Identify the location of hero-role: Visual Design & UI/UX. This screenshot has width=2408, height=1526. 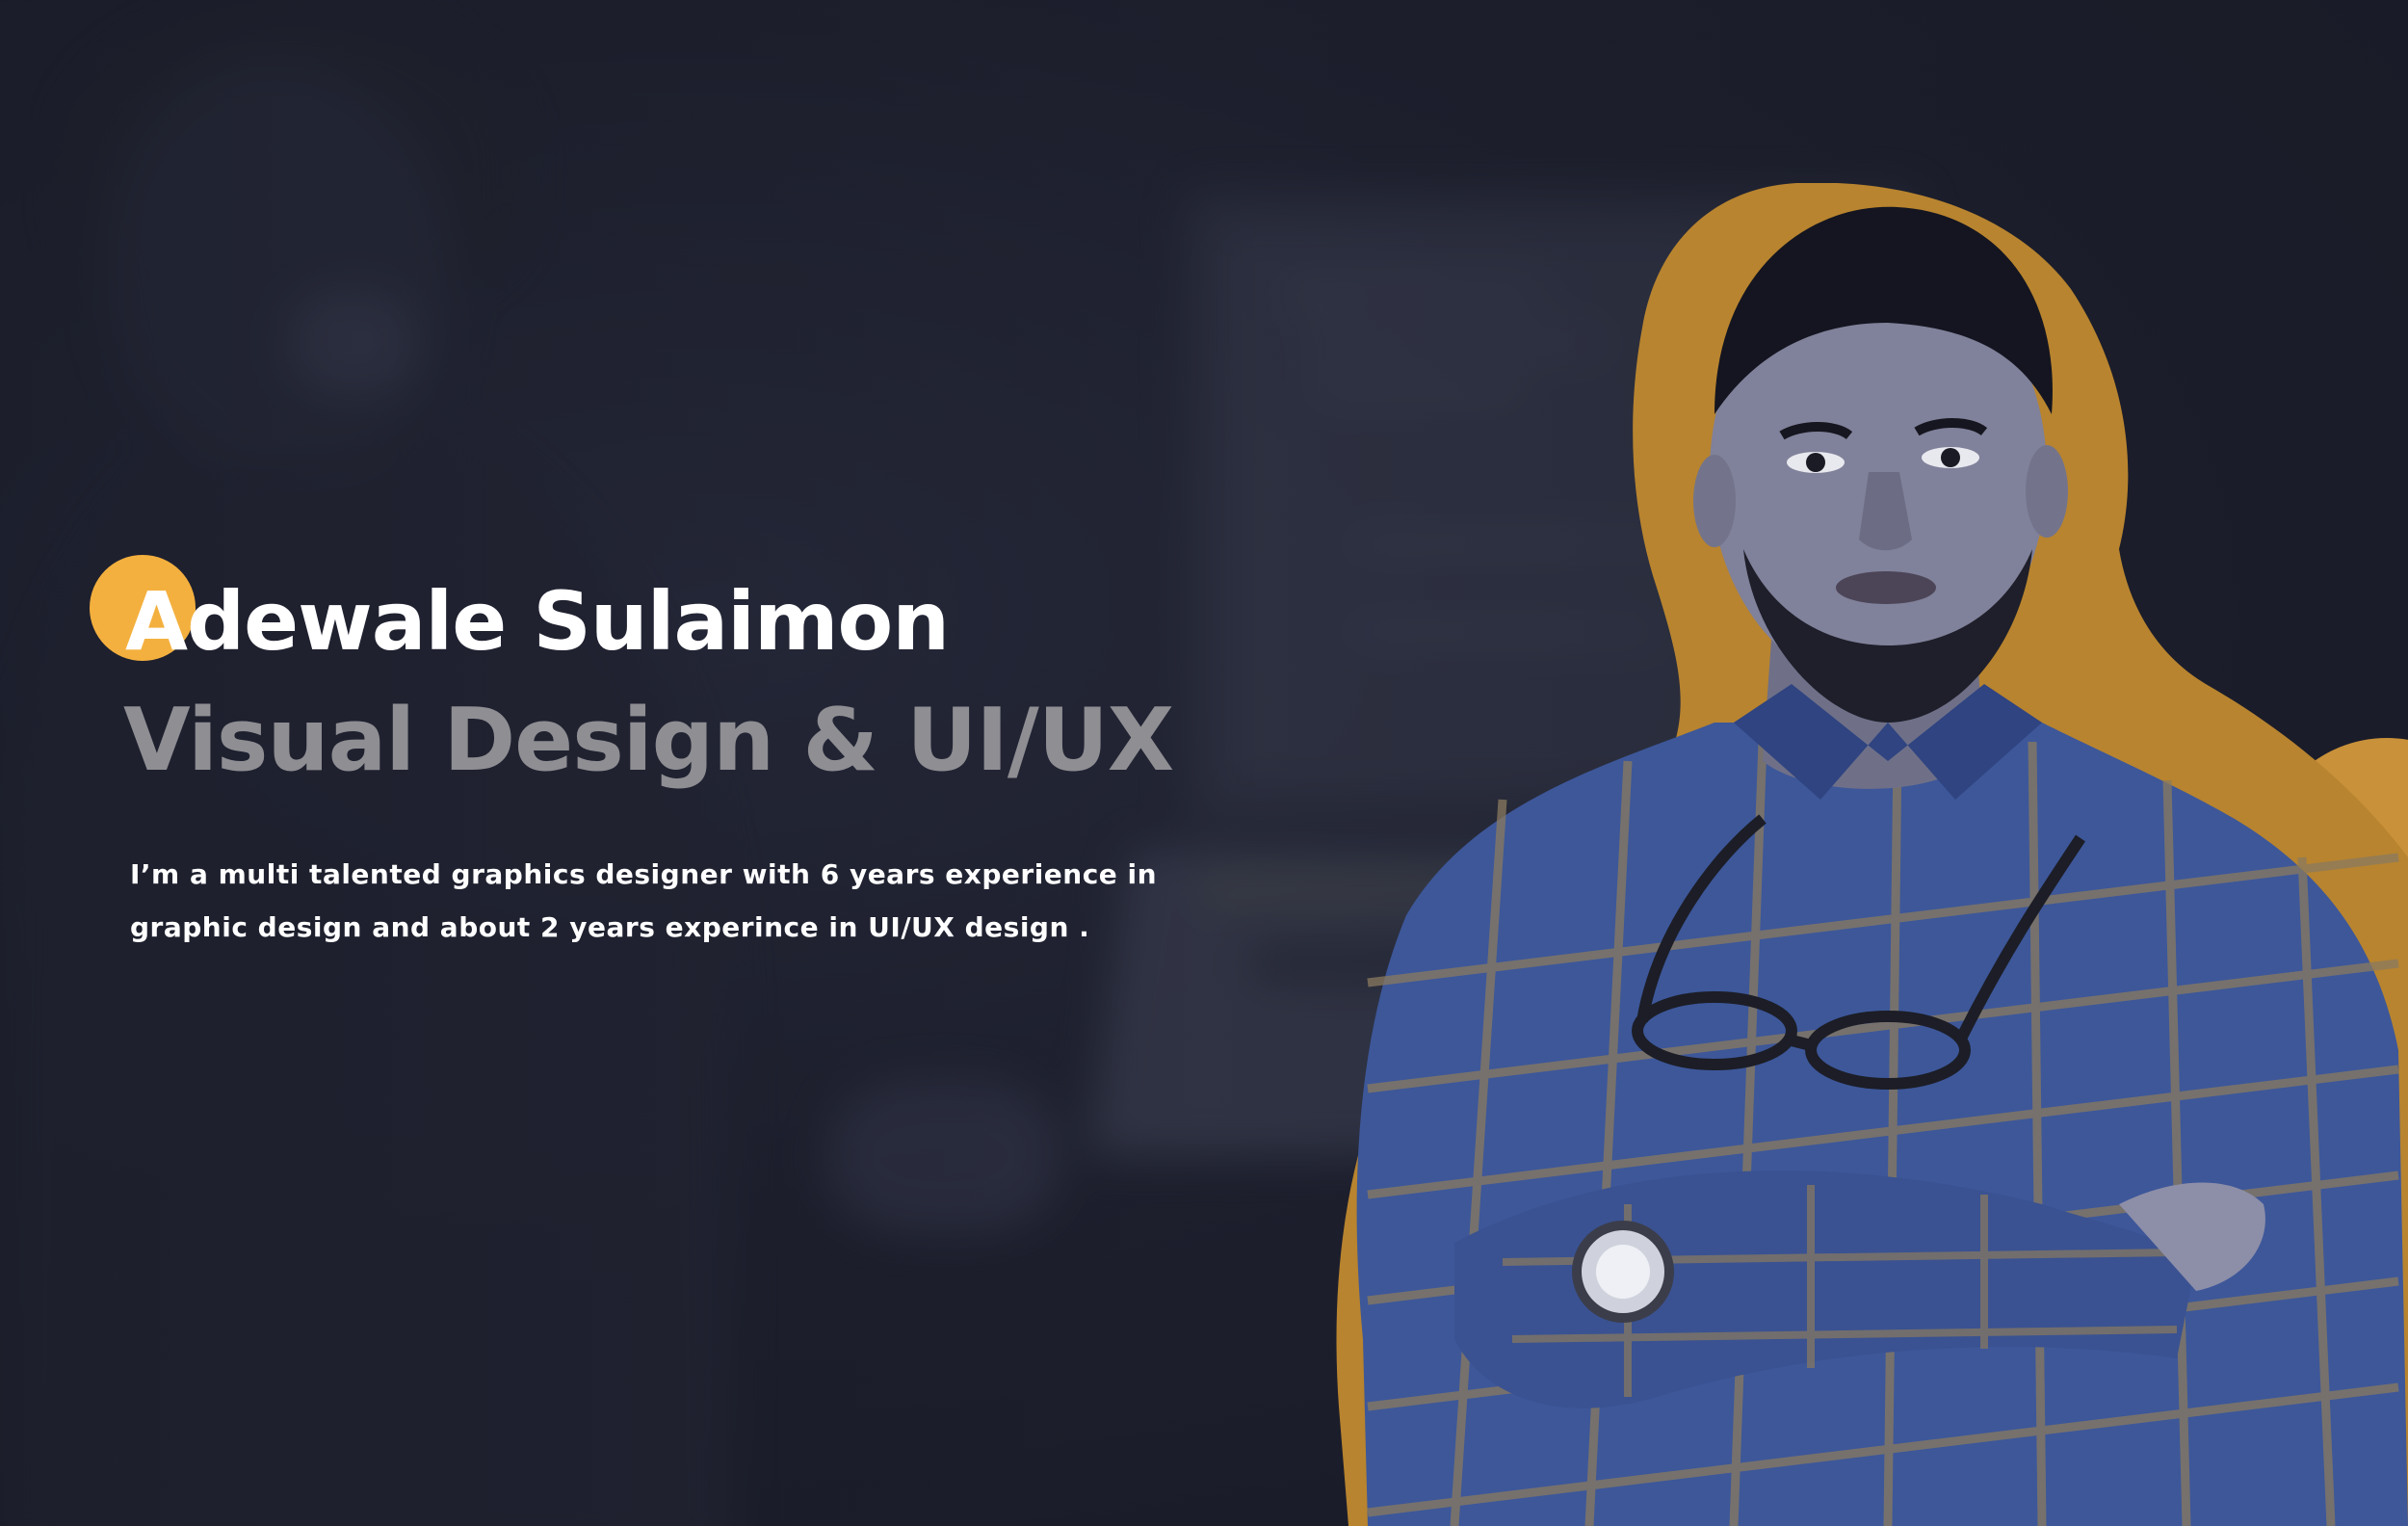
(648, 740).